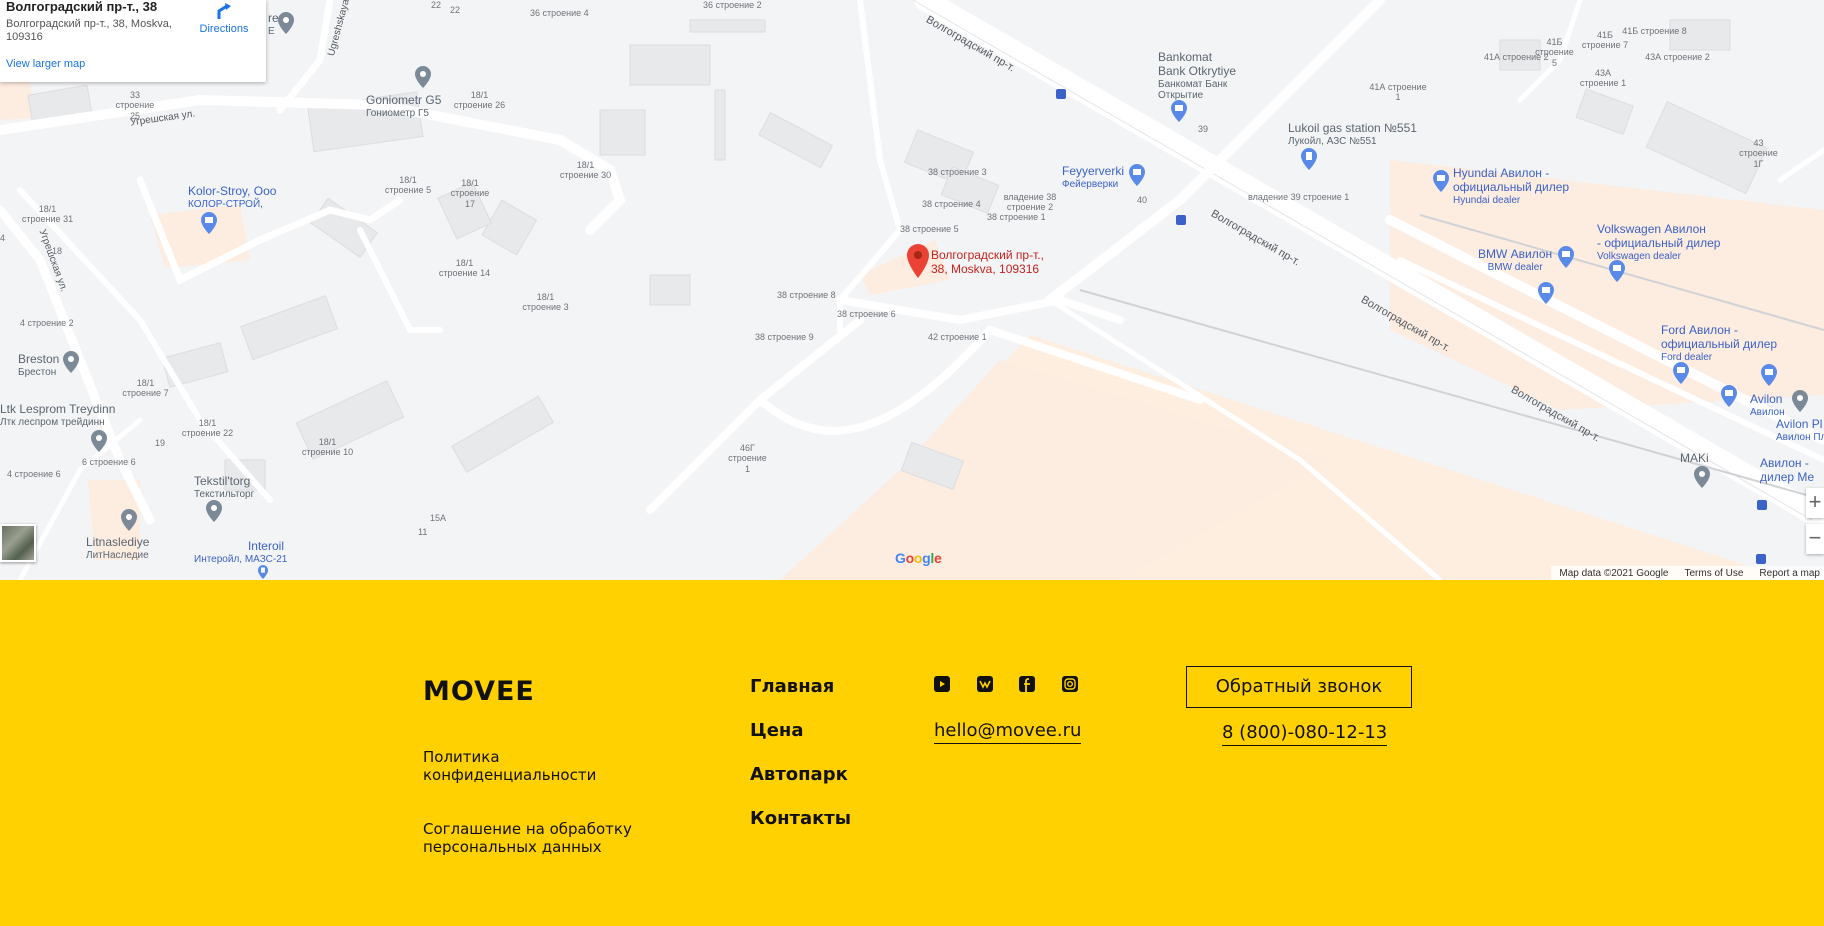 The height and width of the screenshot is (926, 1824). I want to click on building-label: 38 строение 3, so click(957, 172).